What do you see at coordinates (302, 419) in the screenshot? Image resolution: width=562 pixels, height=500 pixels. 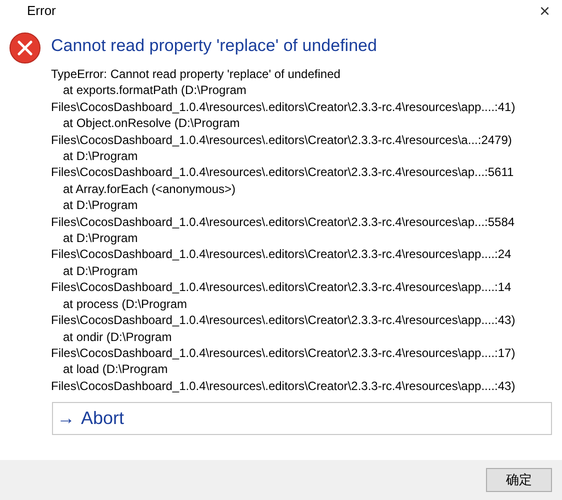 I see `abort-command-link: → Abort` at bounding box center [302, 419].